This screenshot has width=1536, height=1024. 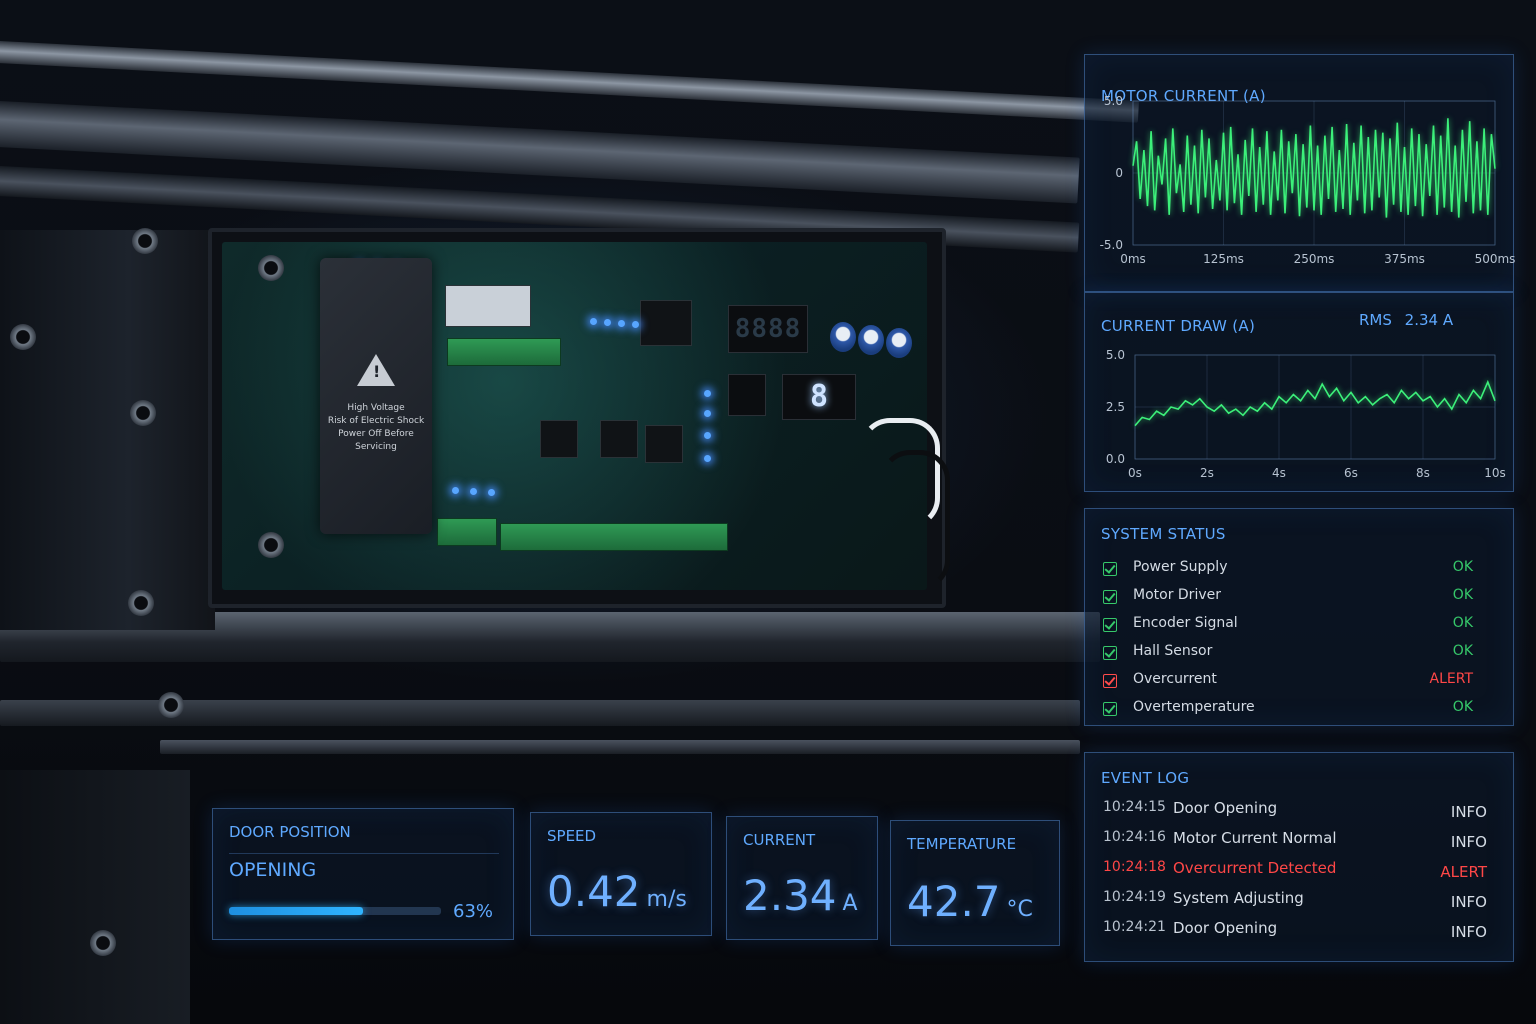 What do you see at coordinates (1288, 710) in the screenshot?
I see `status-row: Overtemperature OK` at bounding box center [1288, 710].